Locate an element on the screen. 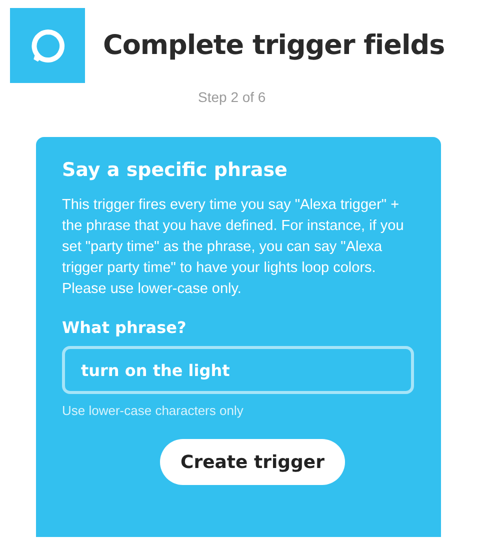 The height and width of the screenshot is (541, 500). field-hint: Use lower-case characters only is located at coordinates (153, 410).